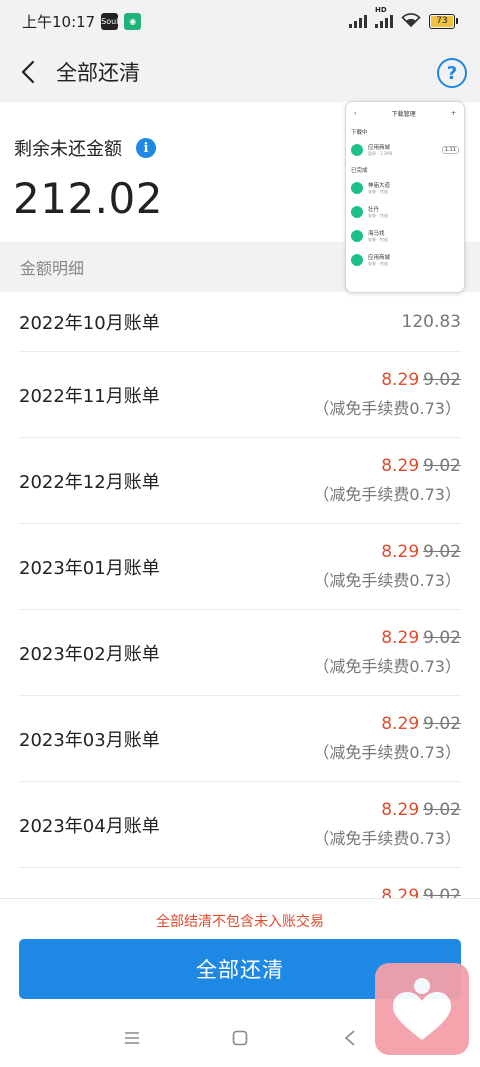 Image resolution: width=480 pixels, height=1067 pixels. What do you see at coordinates (374, 210) in the screenshot?
I see `thumb-item-name: 壮丹` at bounding box center [374, 210].